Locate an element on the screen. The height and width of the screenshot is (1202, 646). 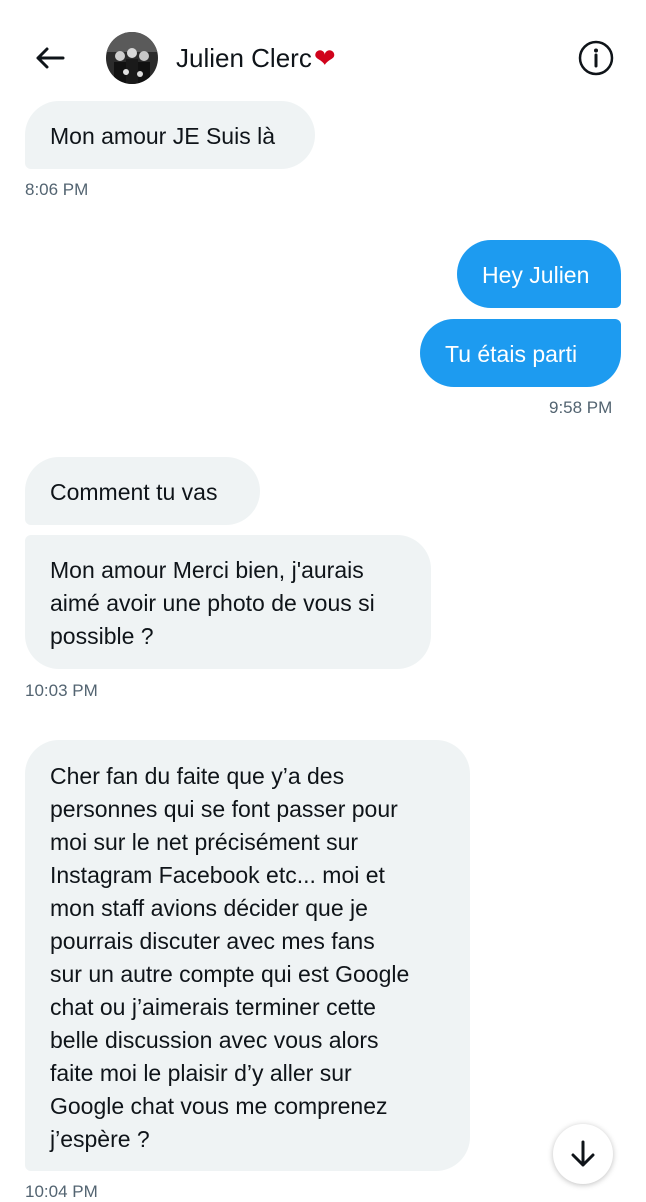
contact-name-text: Julien Clerc is located at coordinates (244, 58).